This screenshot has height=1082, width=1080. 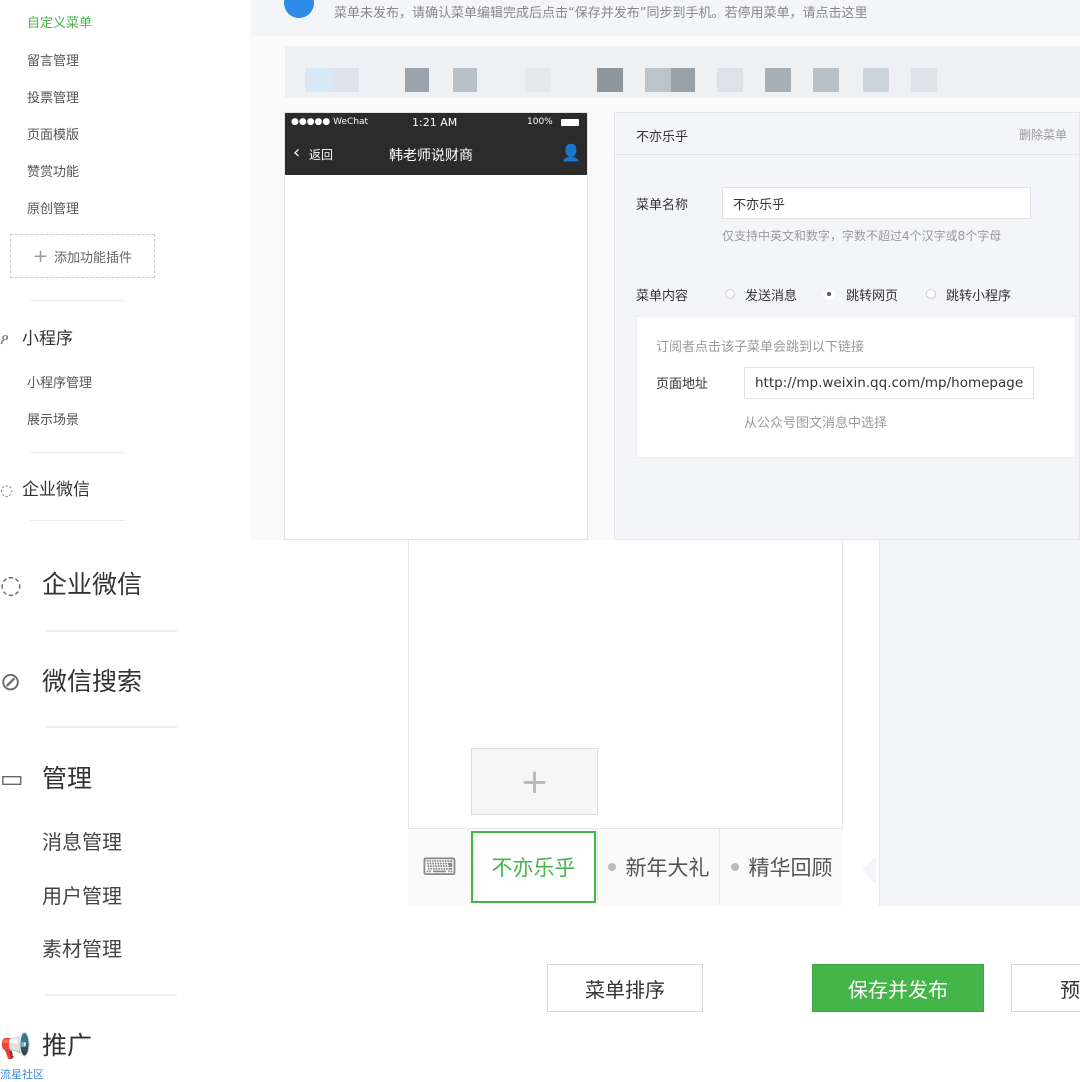 I want to click on add-submenu-button: +, so click(x=534, y=781).